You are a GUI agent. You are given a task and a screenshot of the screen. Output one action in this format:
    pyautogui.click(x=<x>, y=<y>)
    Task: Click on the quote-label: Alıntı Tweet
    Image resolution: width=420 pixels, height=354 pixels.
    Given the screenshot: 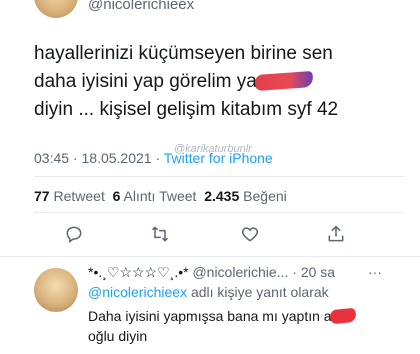 What is the action you would take?
    pyautogui.click(x=160, y=196)
    